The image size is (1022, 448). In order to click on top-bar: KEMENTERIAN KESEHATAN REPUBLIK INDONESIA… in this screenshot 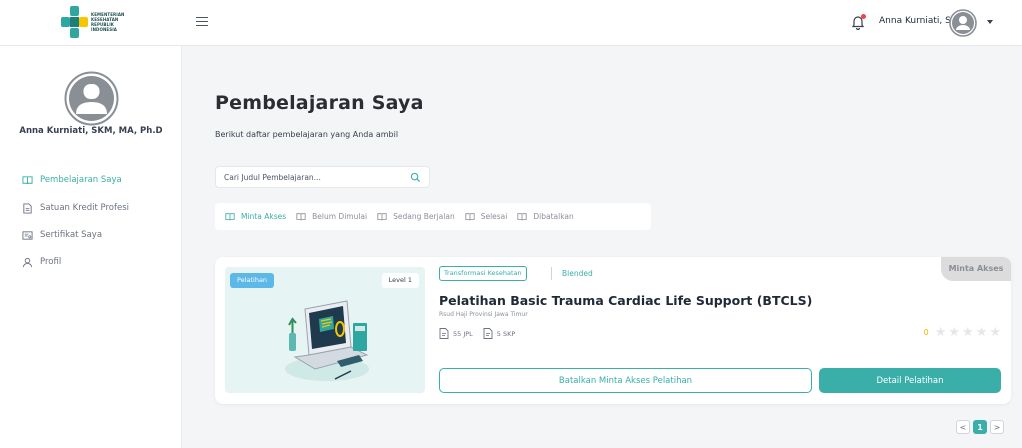, I will do `click(511, 23)`.